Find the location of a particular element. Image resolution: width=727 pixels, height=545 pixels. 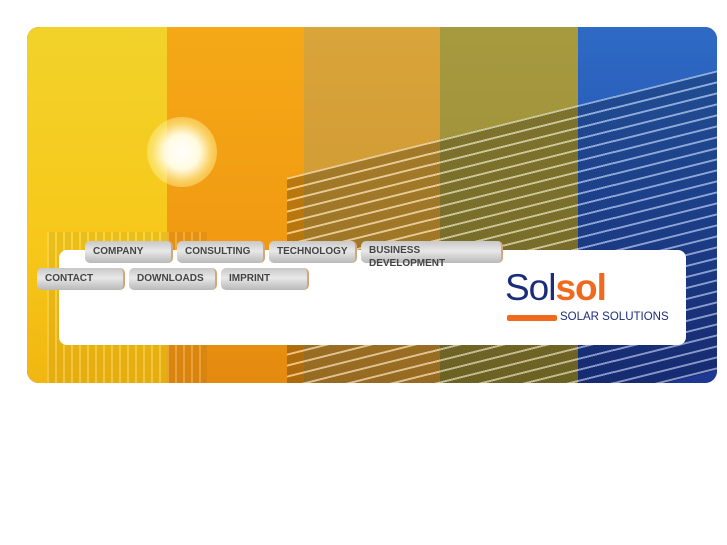

logo-word-part1: Sol is located at coordinates (530, 287).